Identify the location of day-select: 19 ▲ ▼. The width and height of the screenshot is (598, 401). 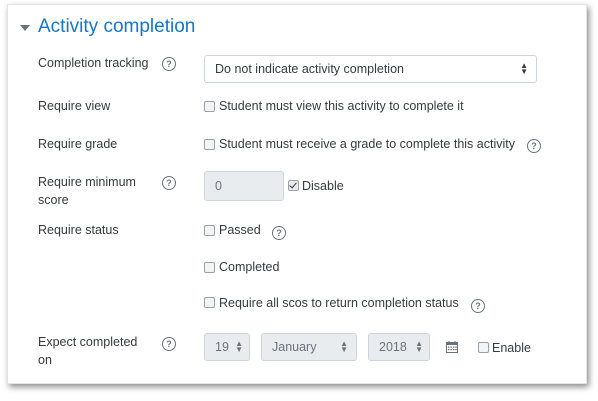
(227, 347).